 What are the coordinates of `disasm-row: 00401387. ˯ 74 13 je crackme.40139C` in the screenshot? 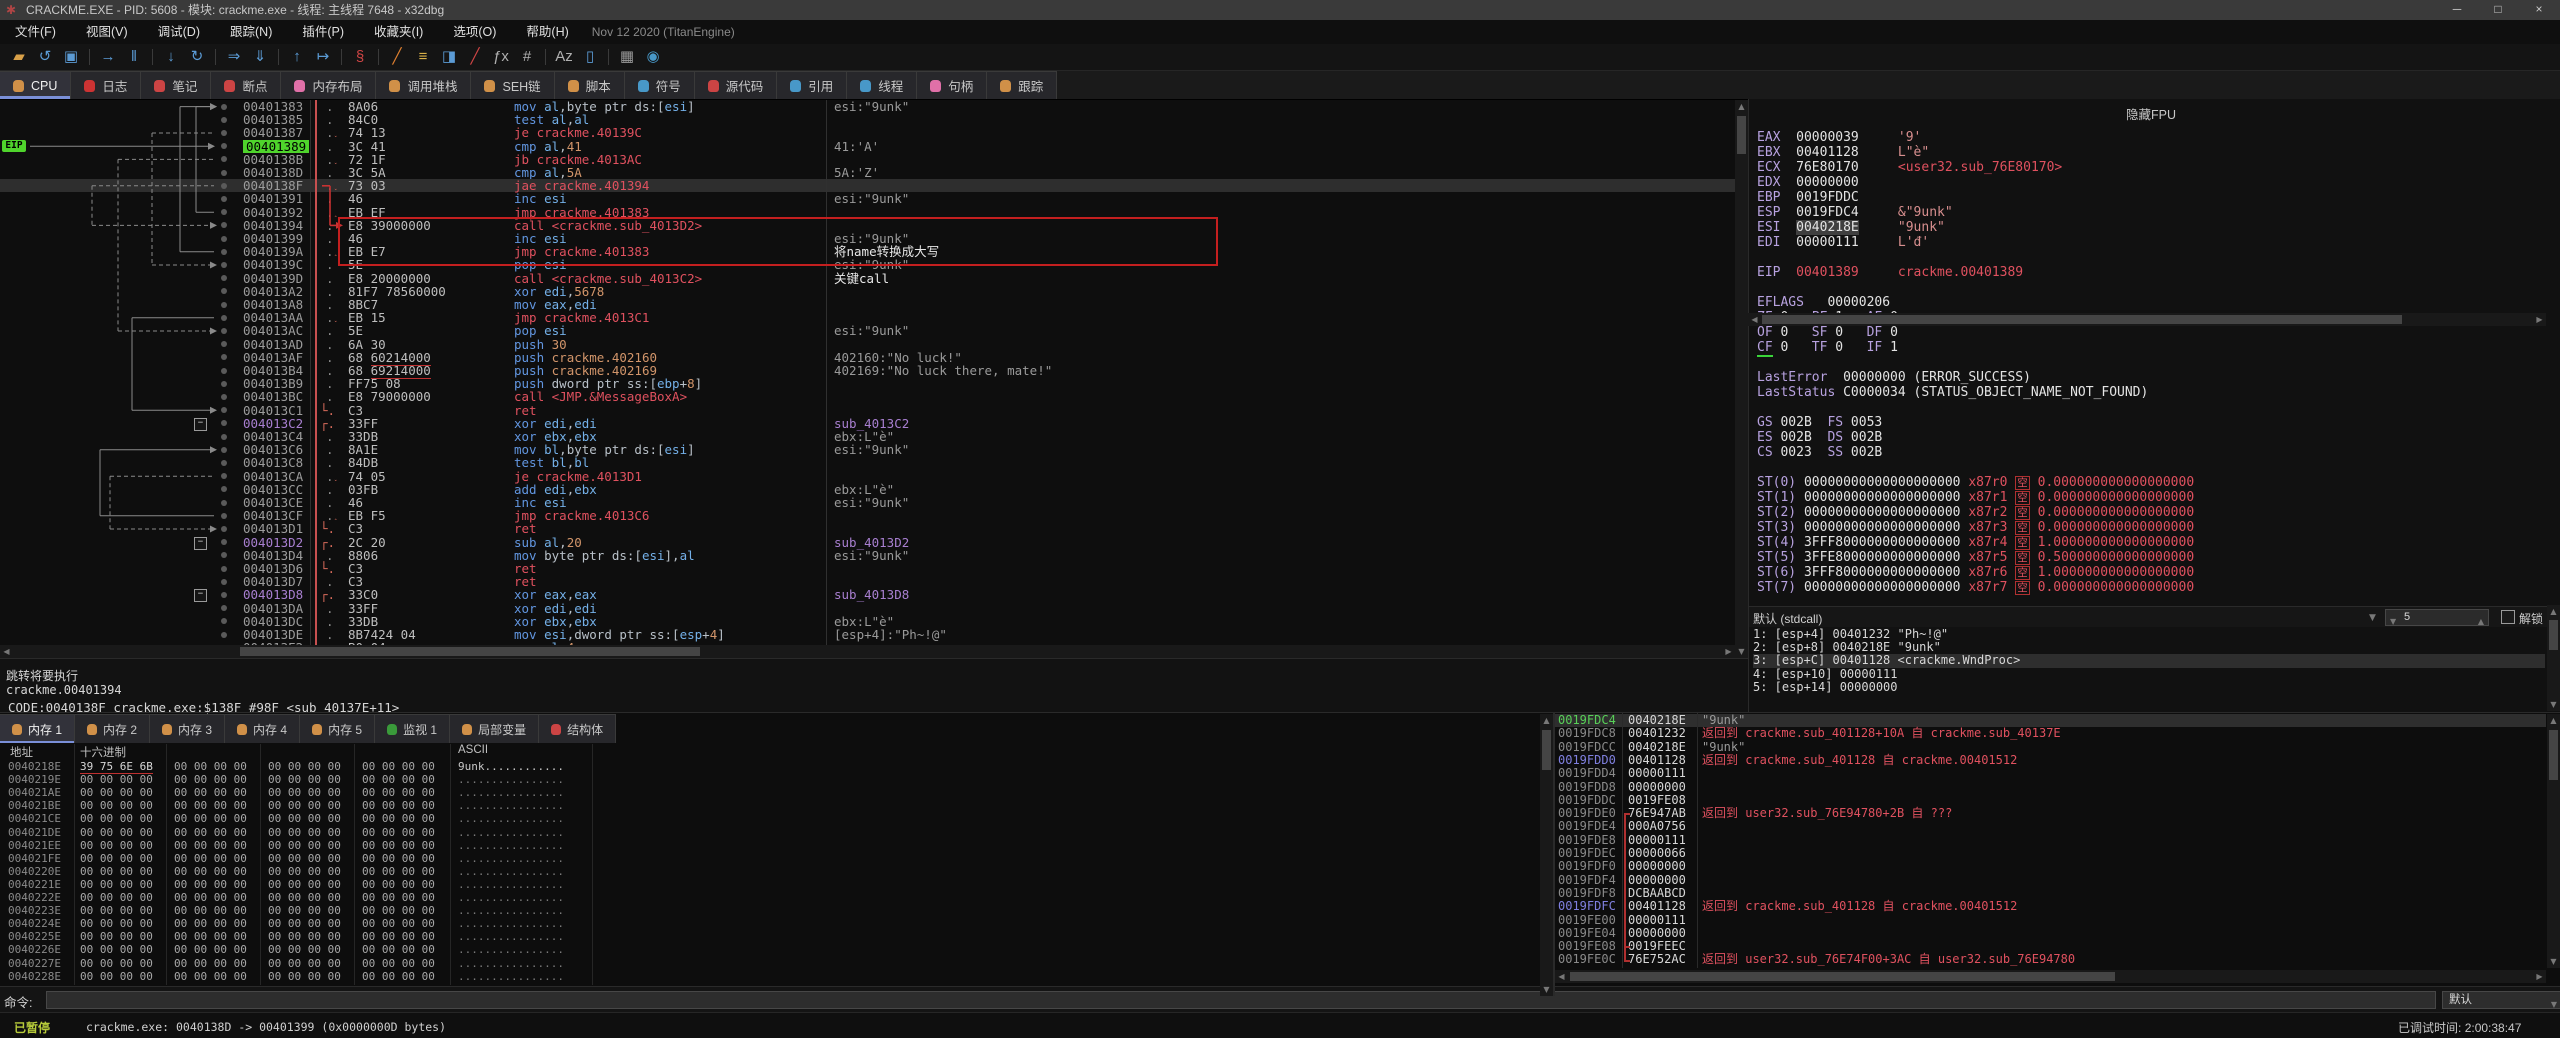 It's located at (867, 133).